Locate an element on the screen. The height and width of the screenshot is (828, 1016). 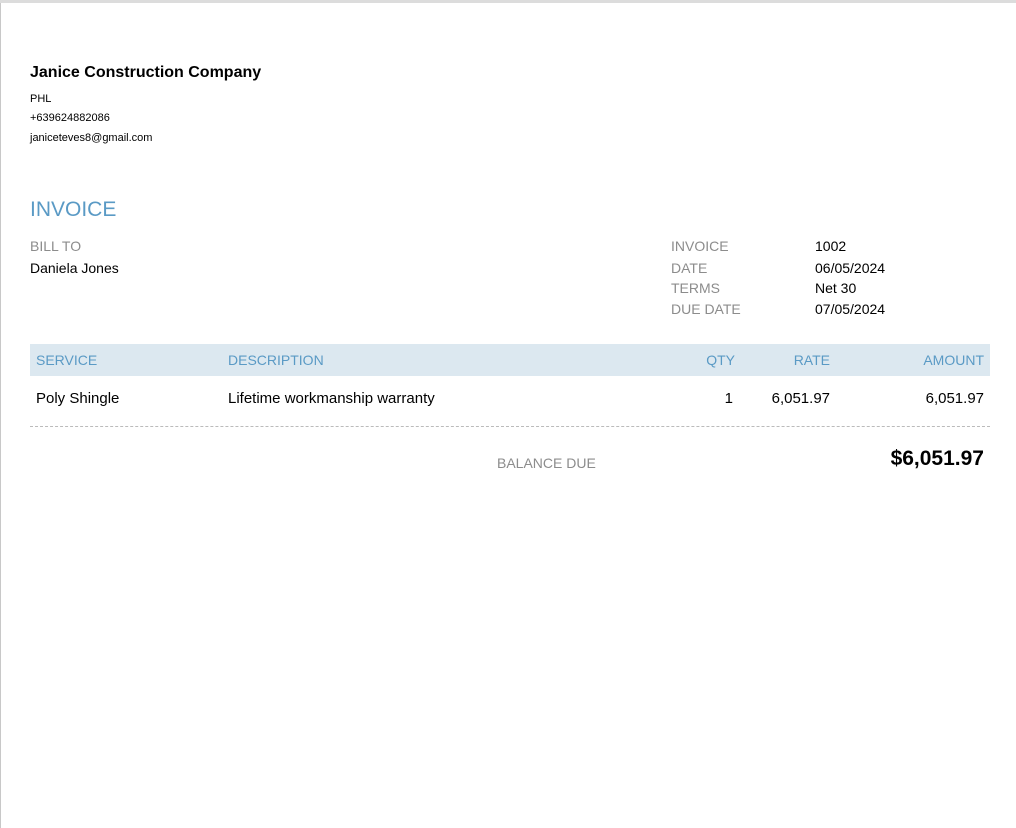
company-location: PHL is located at coordinates (41, 99).